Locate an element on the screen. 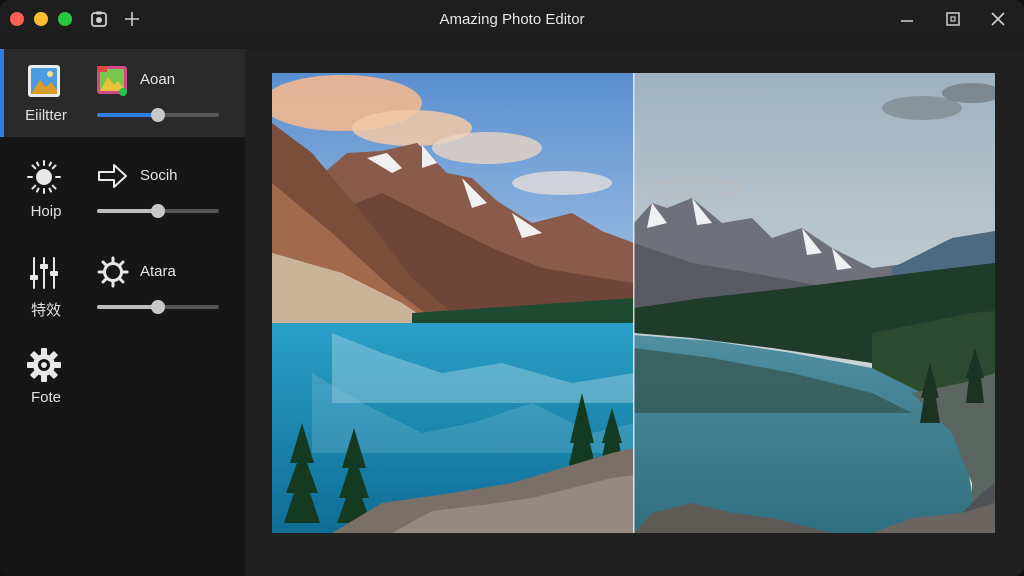 The height and width of the screenshot is (576, 1024). sun-icon is located at coordinates (44, 177).